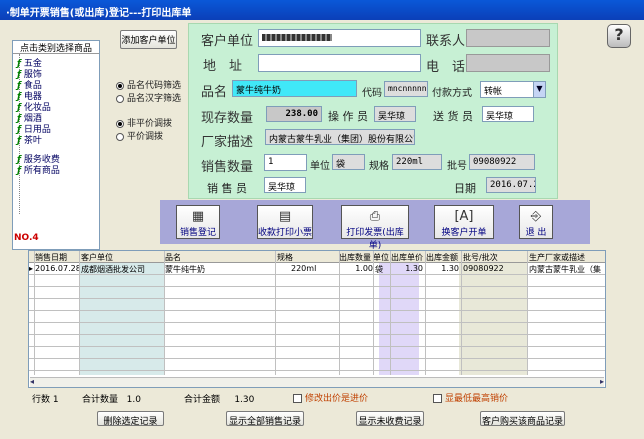 The image size is (644, 439). What do you see at coordinates (19, 171) in the screenshot?
I see `tree-icon: ƒ` at bounding box center [19, 171].